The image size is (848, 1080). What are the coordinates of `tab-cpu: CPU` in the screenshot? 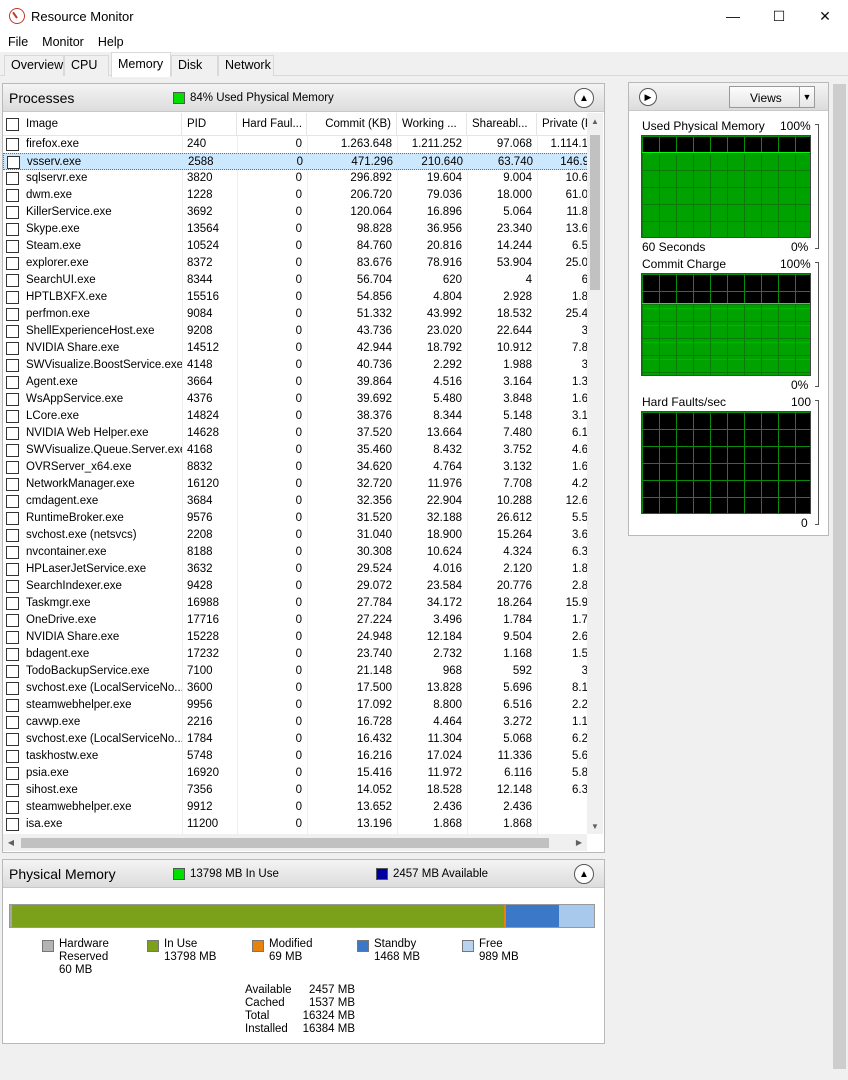 It's located at (86, 65).